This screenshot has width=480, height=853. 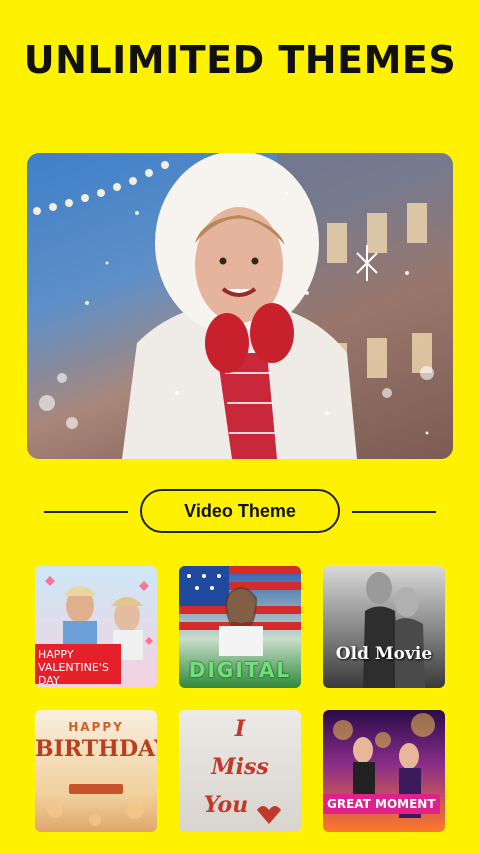 I want to click on tile-caption: Old Movie, so click(x=384, y=654).